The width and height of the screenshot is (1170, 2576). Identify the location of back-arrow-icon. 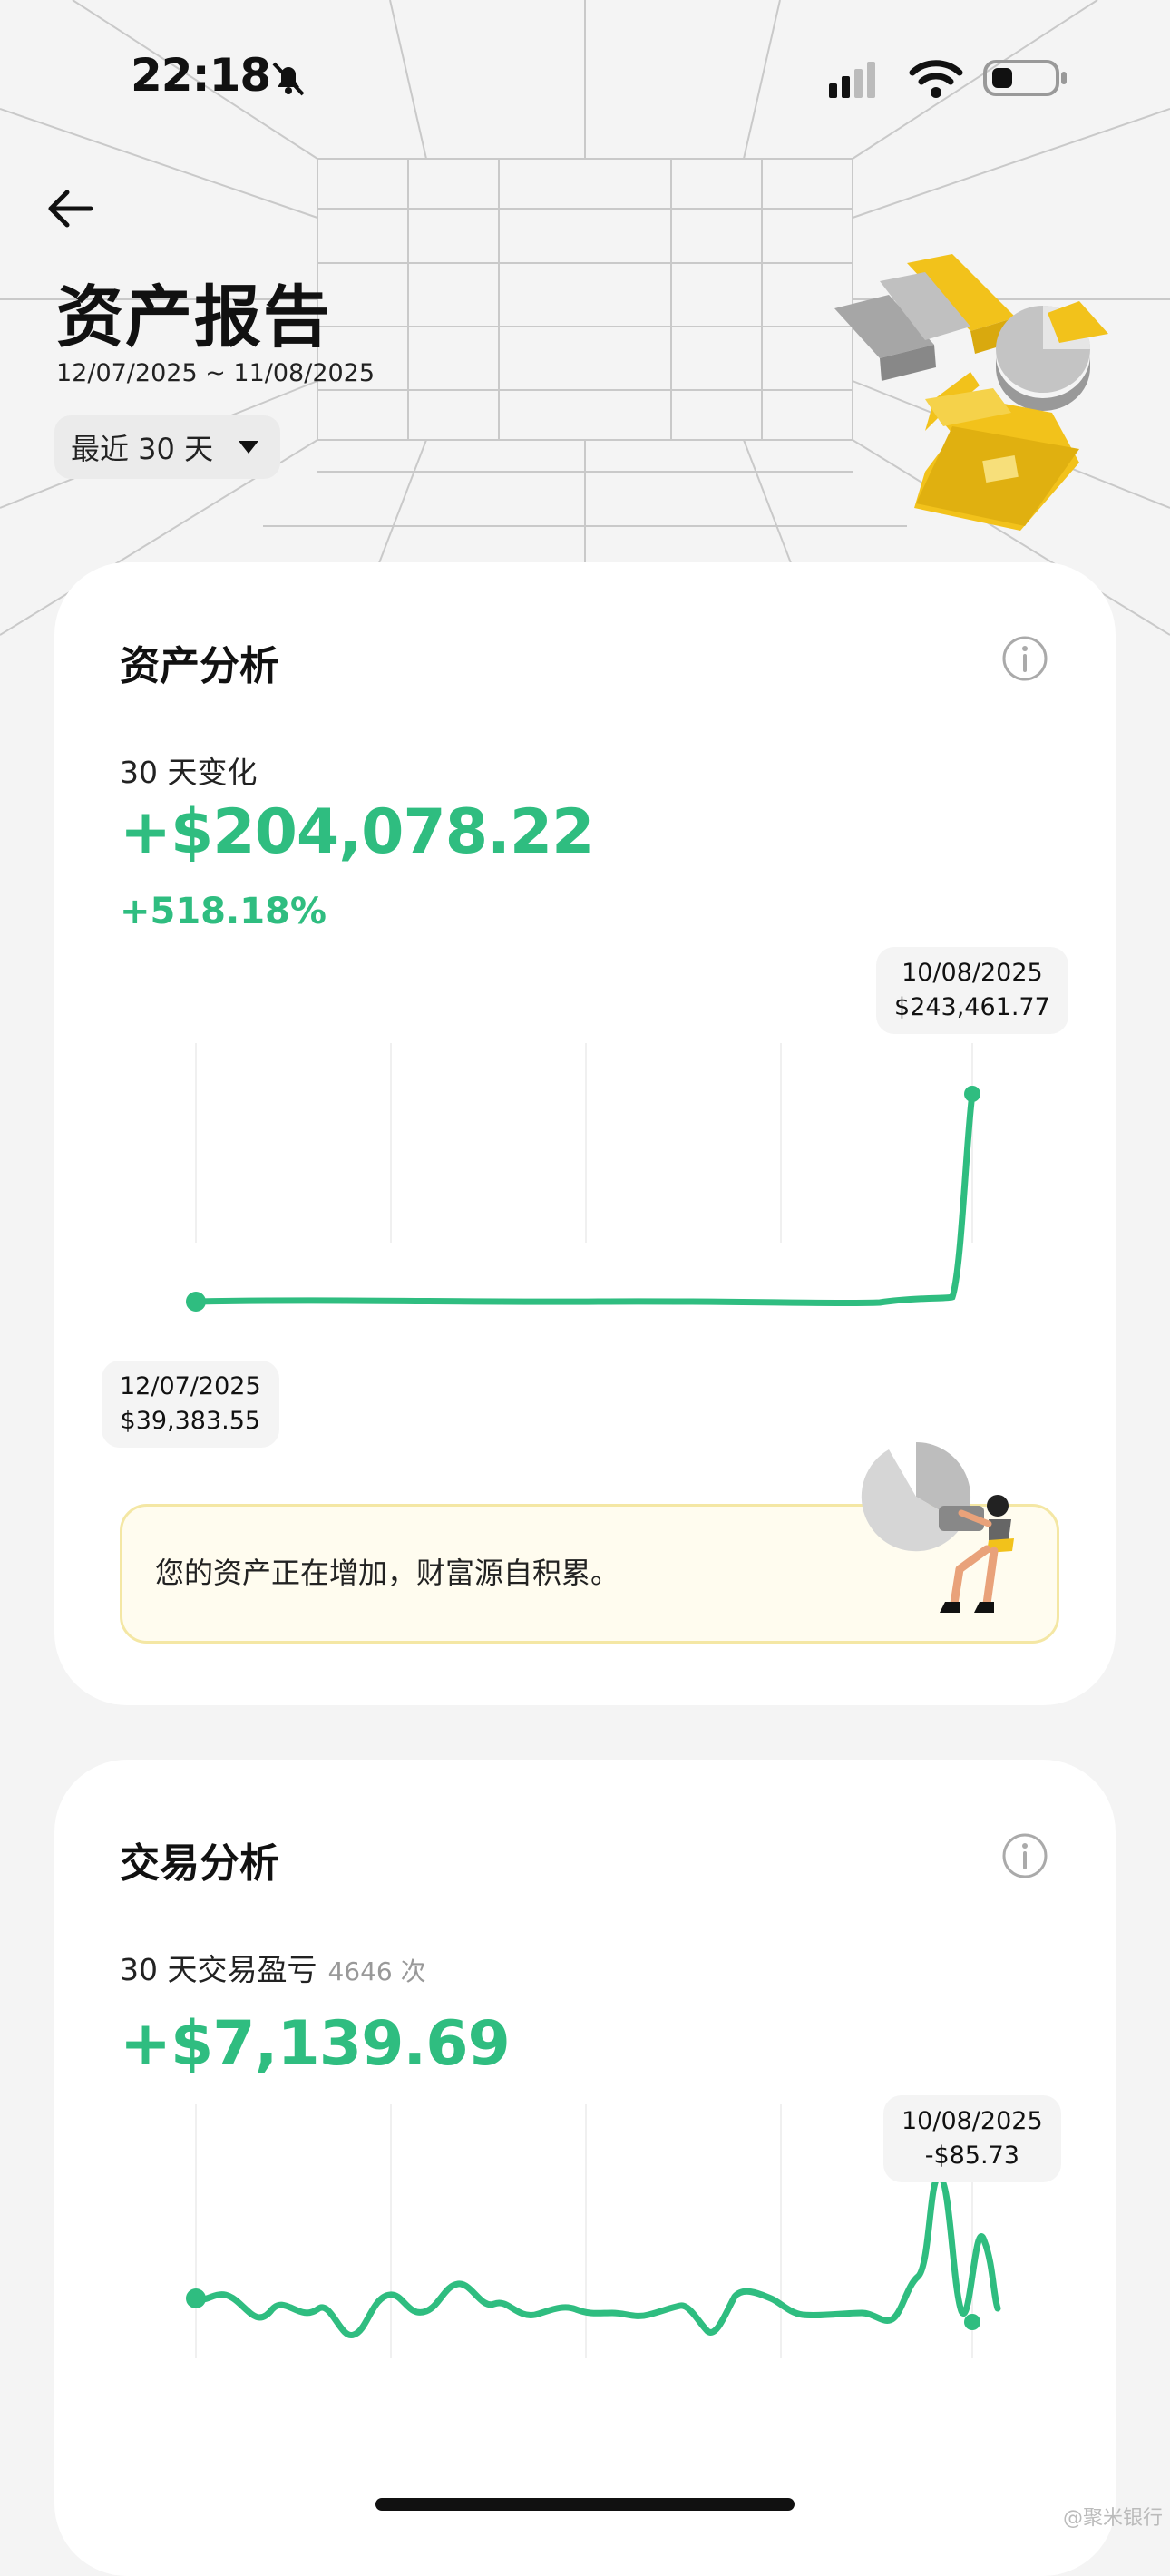
(71, 208).